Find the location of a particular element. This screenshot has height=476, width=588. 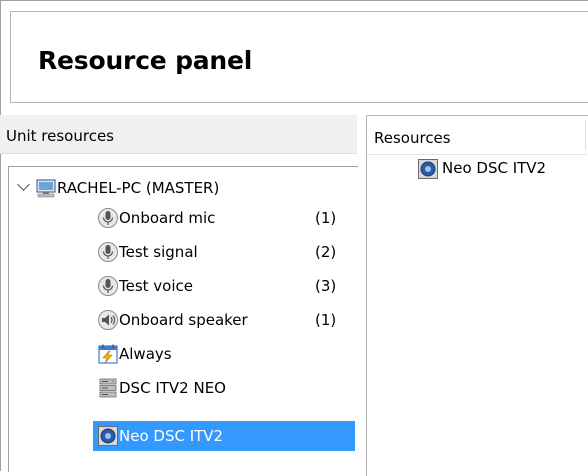

column-separator is located at coordinates (585, 135).